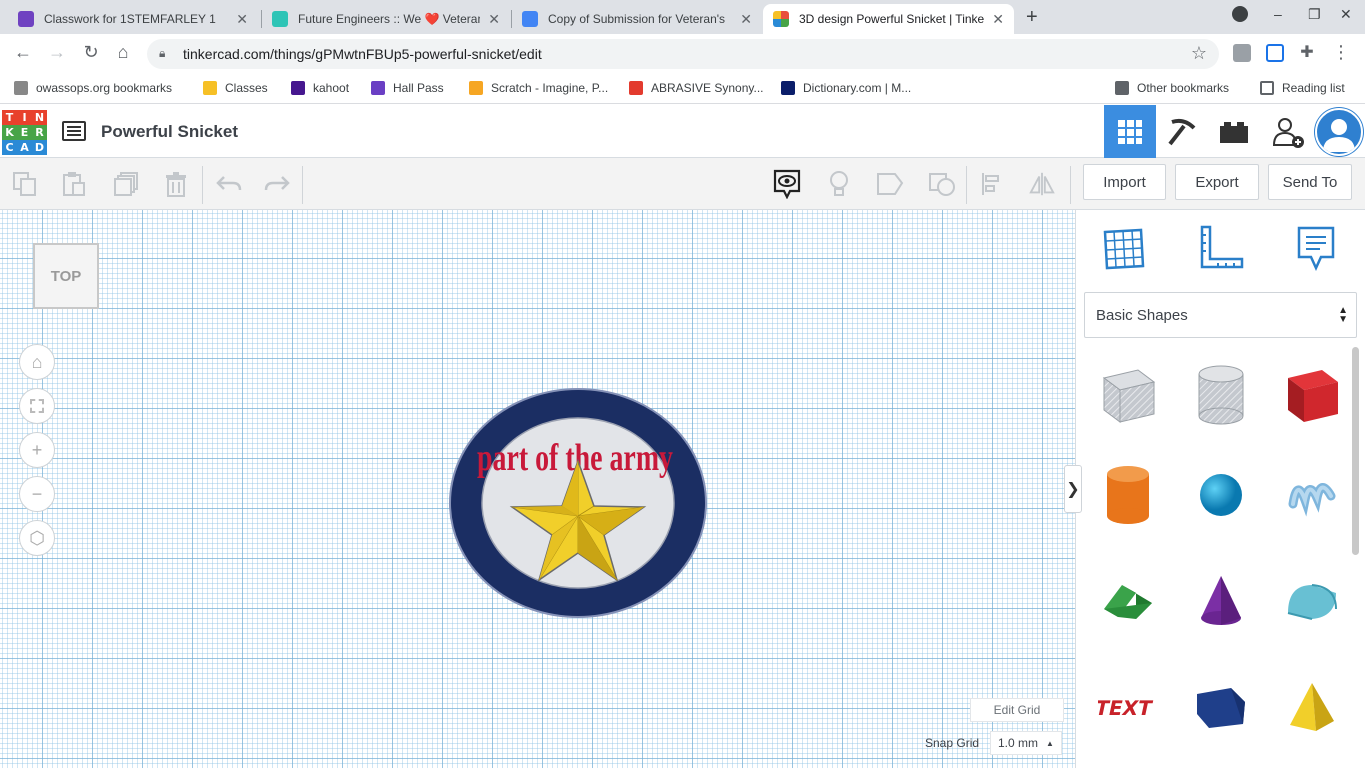 This screenshot has height=768, width=1365. Describe the element at coordinates (1267, 88) in the screenshot. I see `reading-list-icon` at that location.